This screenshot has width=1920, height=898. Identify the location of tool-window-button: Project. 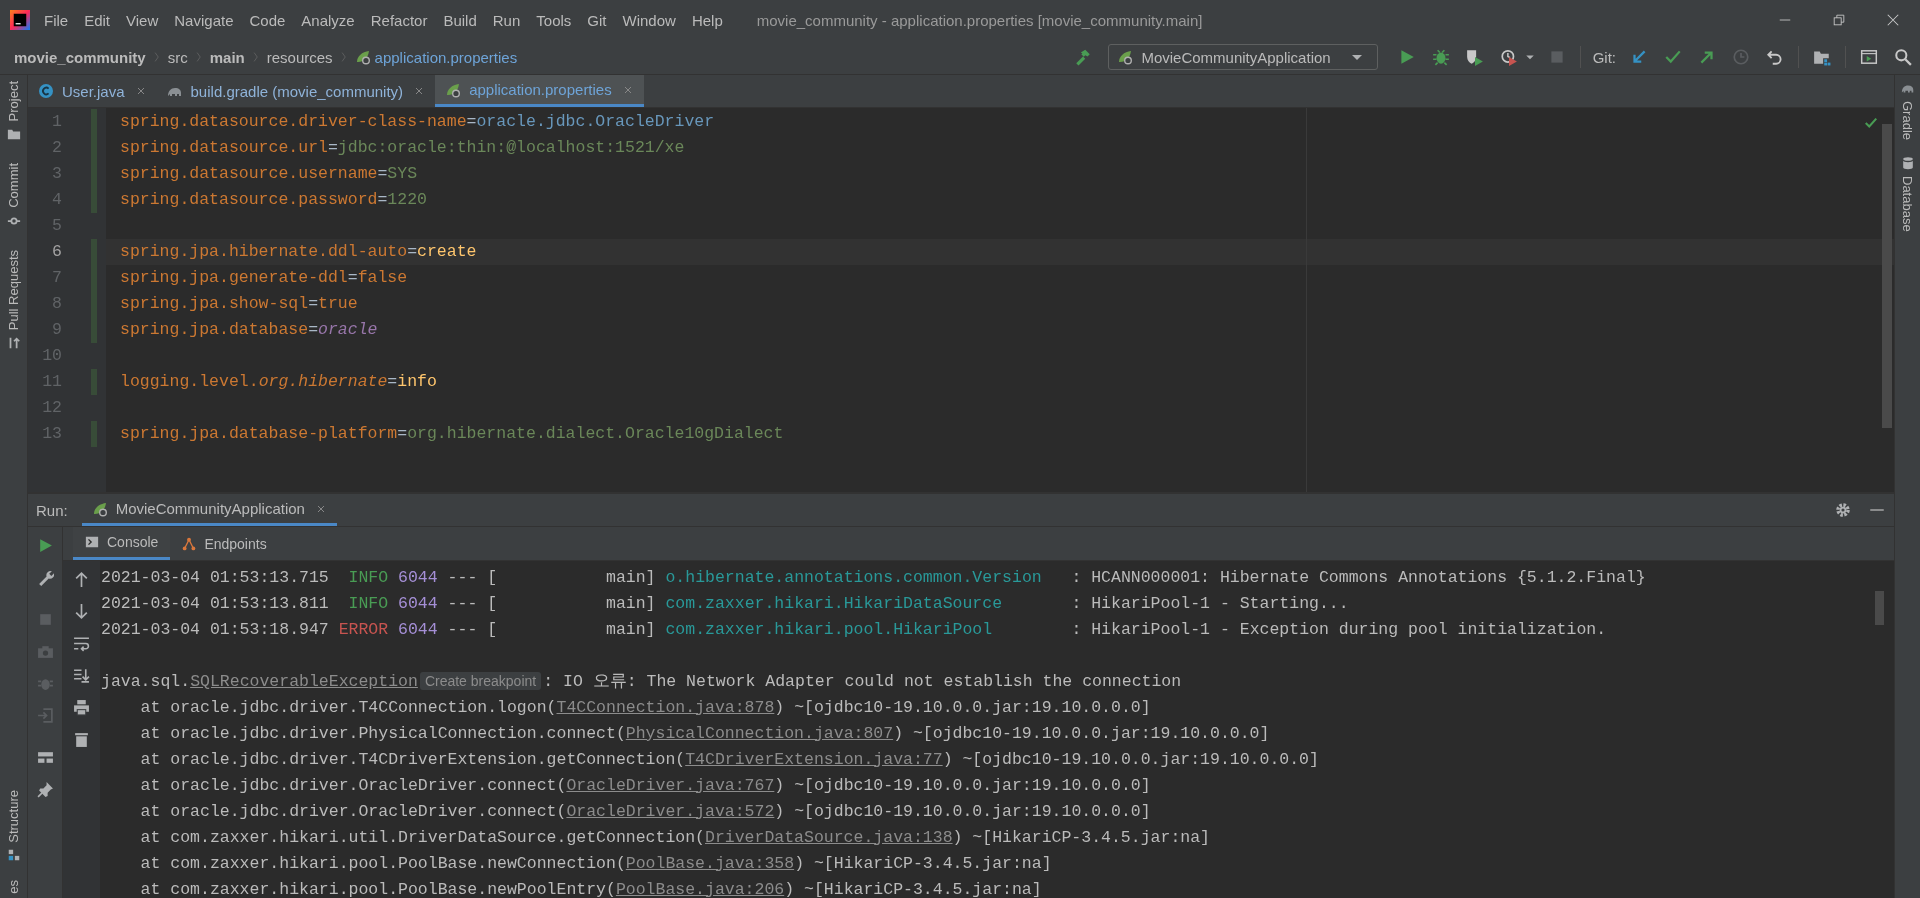
(13, 111).